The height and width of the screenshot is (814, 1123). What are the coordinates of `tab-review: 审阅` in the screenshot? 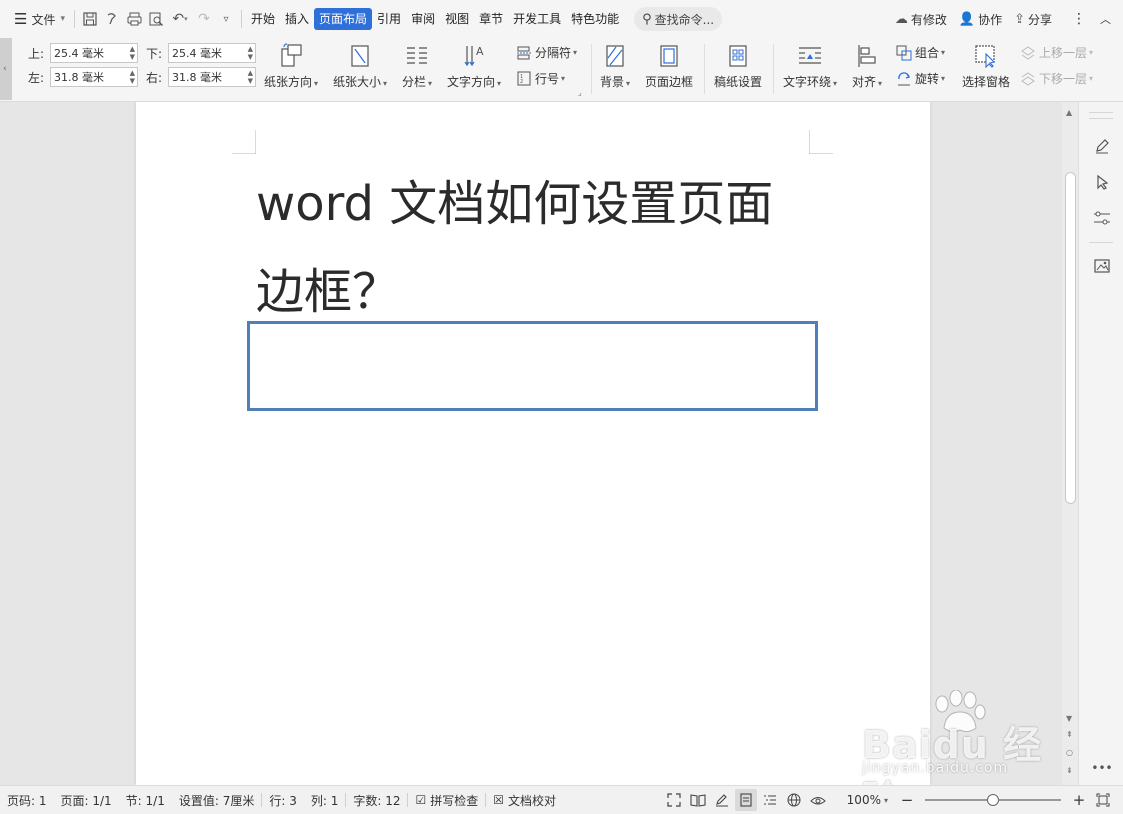 It's located at (423, 19).